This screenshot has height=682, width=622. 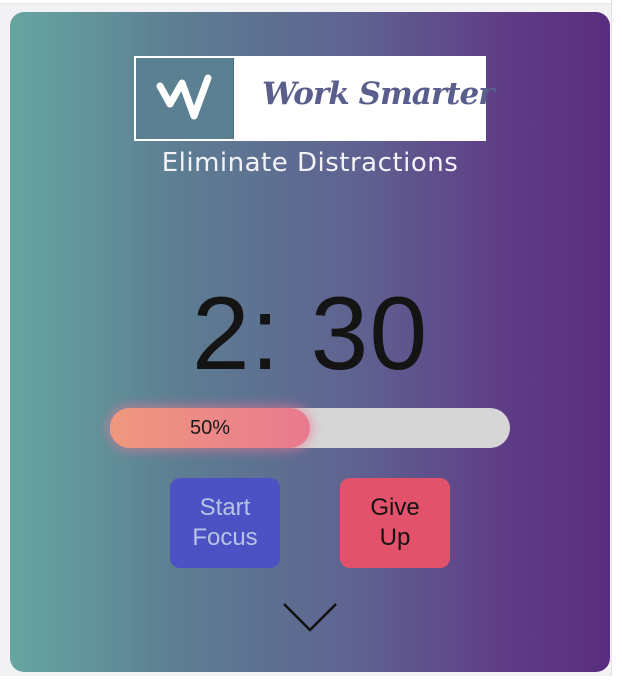 What do you see at coordinates (225, 523) in the screenshot?
I see `start-focus-button: Start Focus` at bounding box center [225, 523].